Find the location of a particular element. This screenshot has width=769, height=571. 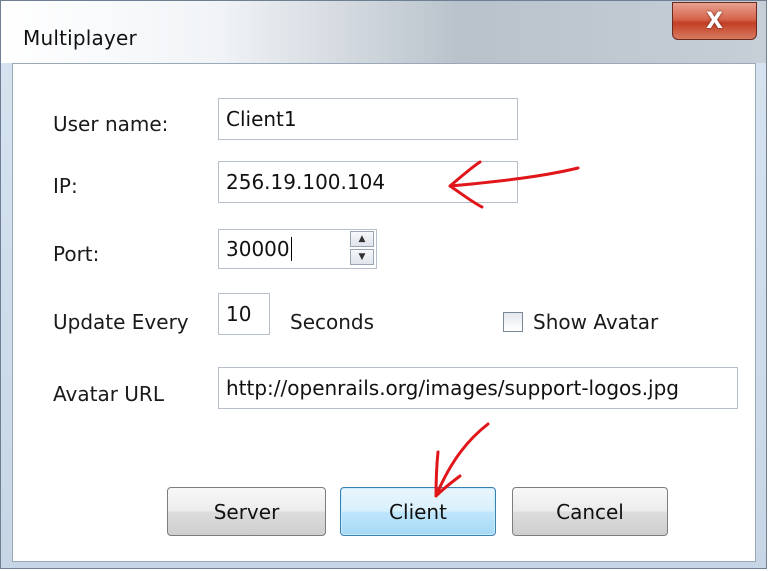

close-button: X is located at coordinates (714, 21).